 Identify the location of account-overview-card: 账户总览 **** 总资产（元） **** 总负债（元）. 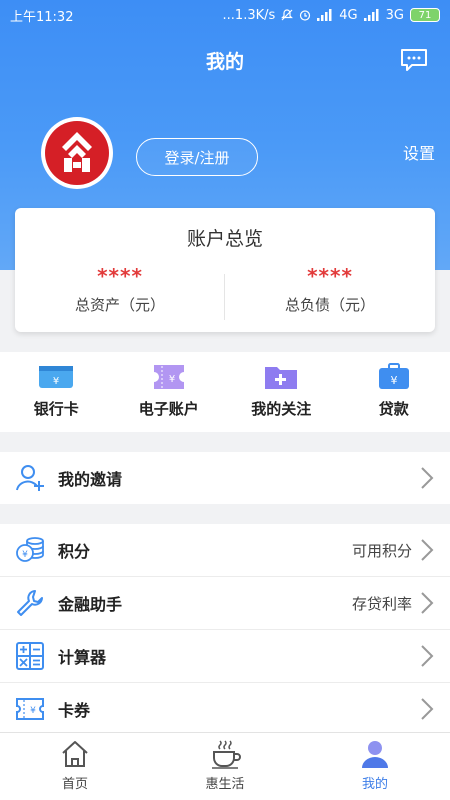
(225, 270).